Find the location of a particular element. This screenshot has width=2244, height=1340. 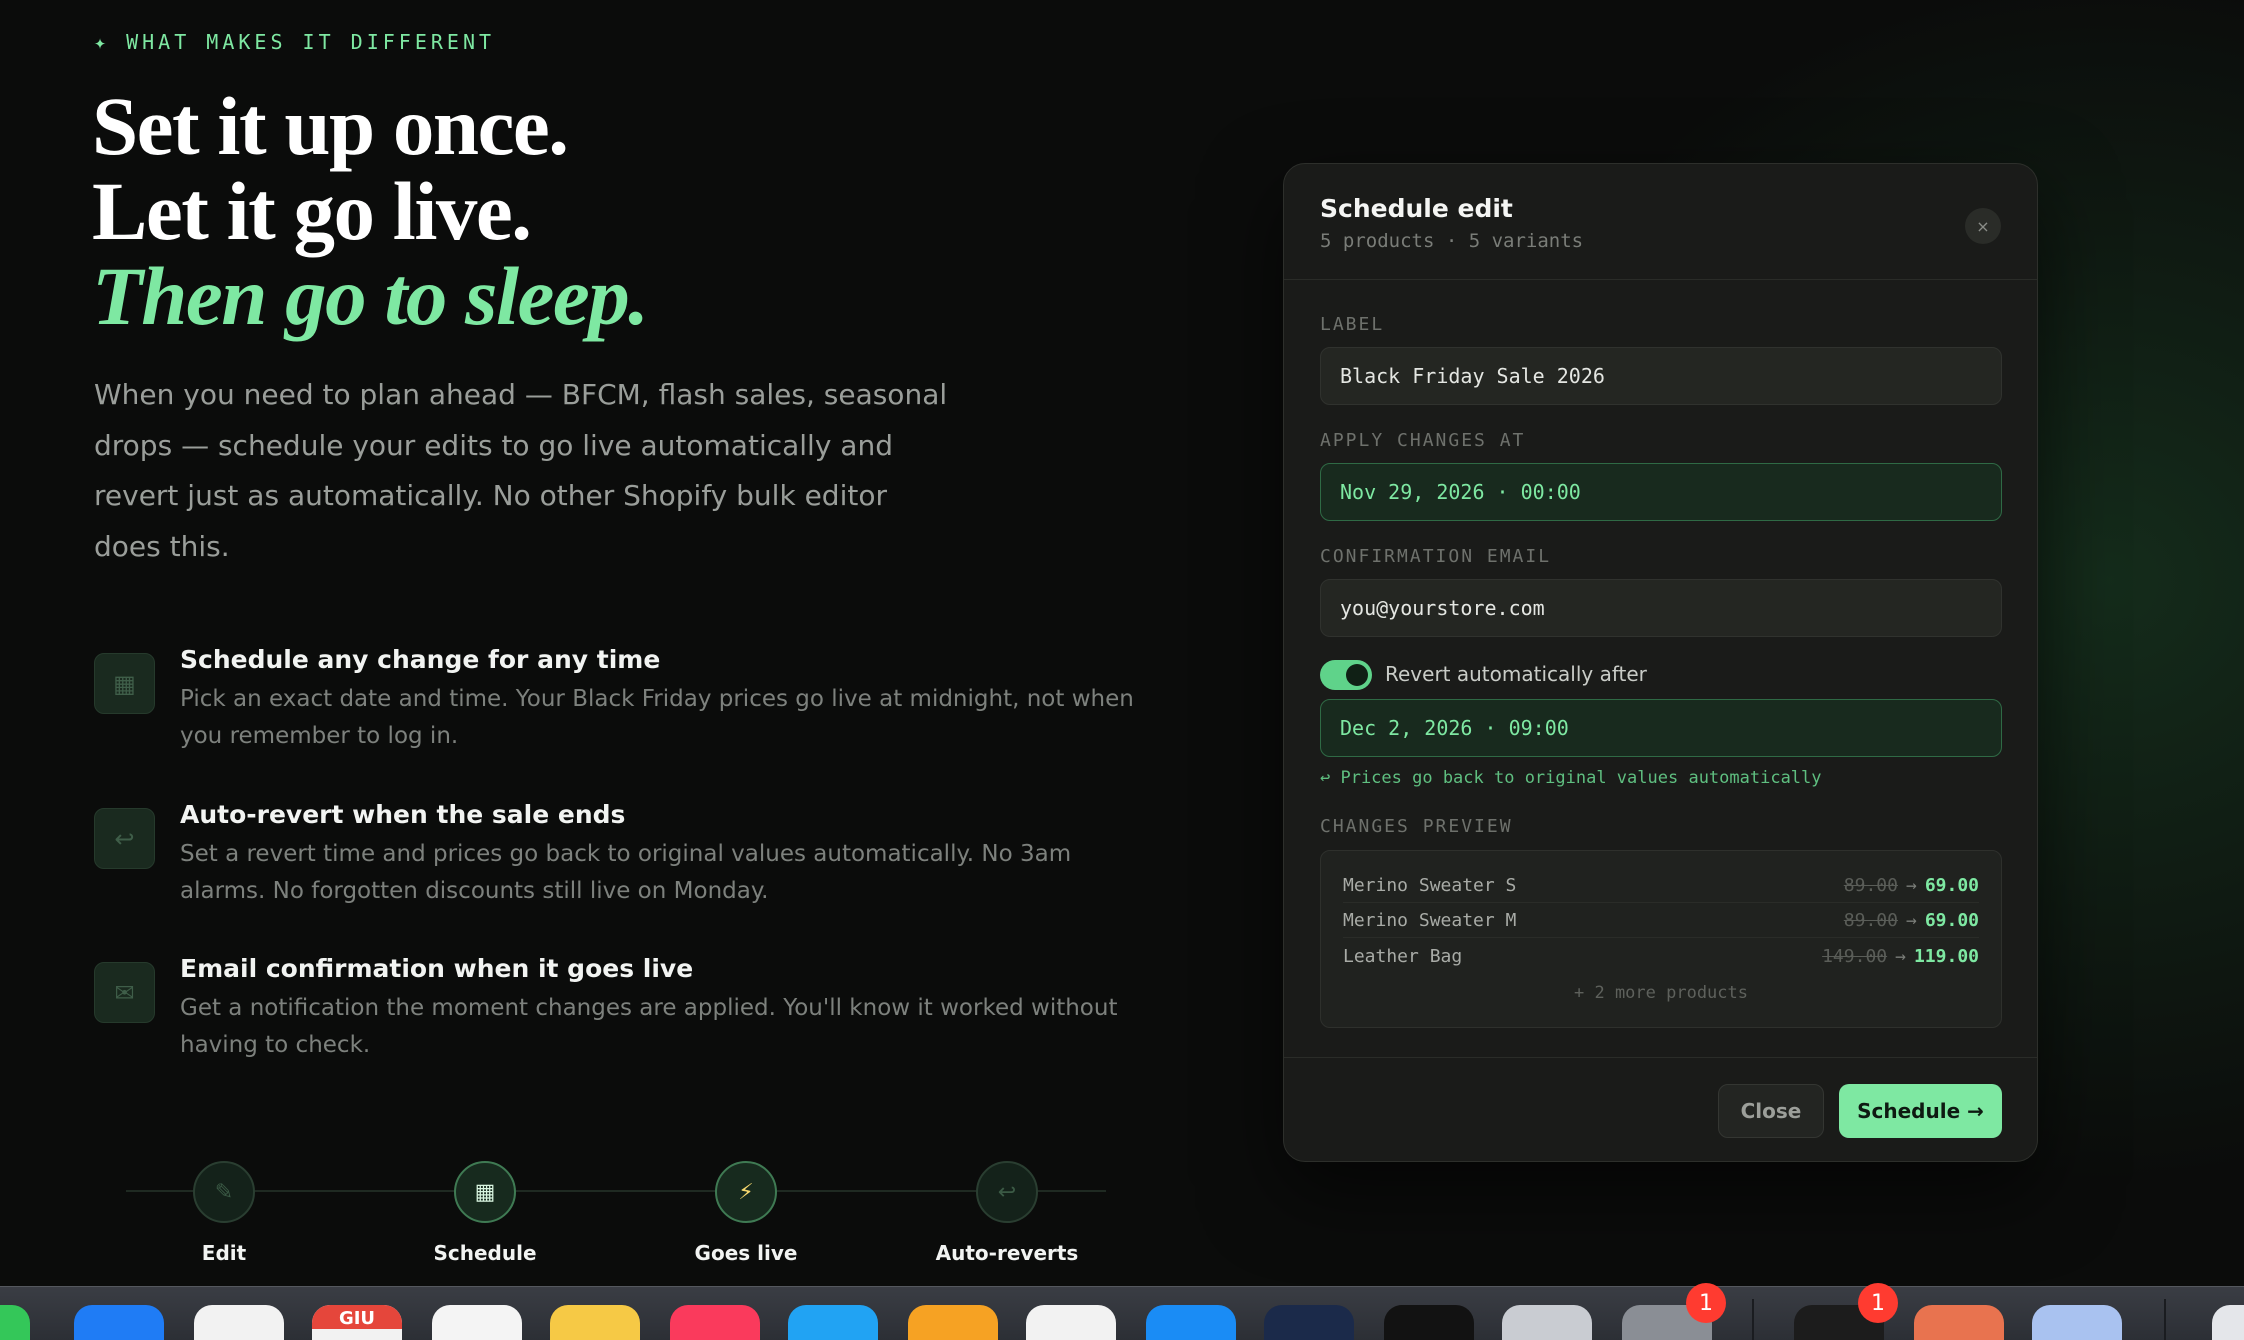

trash-icon is located at coordinates (2228, 1322).